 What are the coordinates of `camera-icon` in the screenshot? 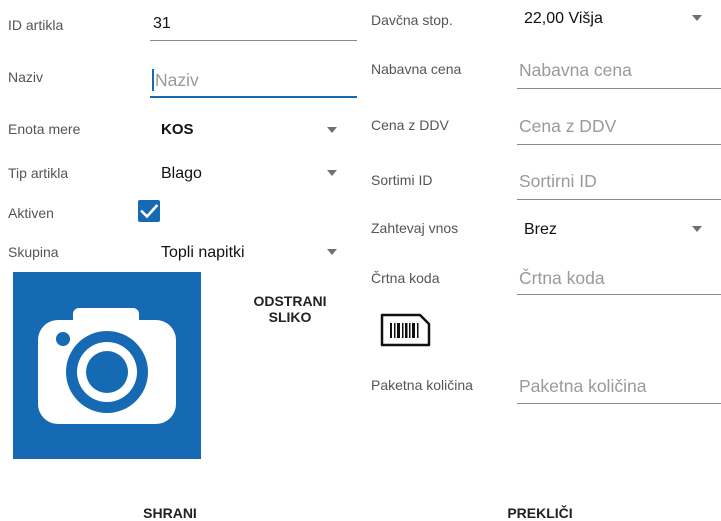 It's located at (107, 366).